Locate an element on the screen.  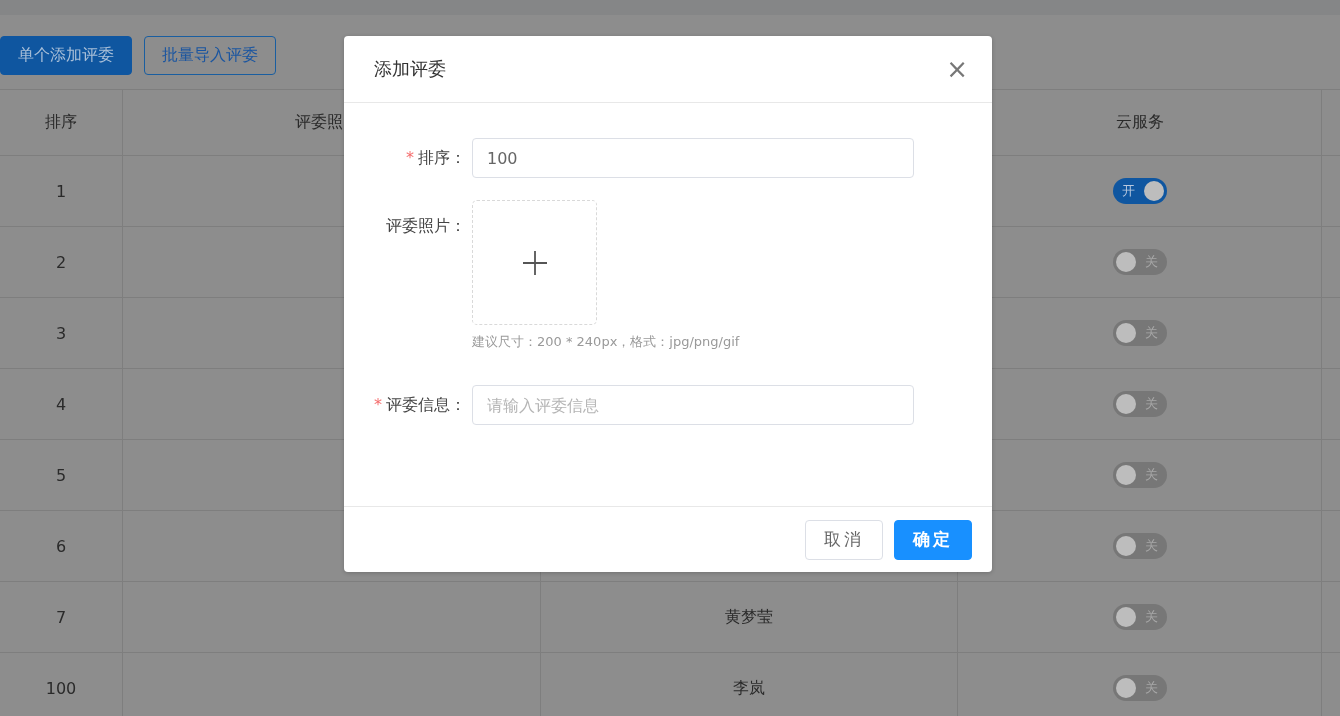
import-judges-button: 批量导入评委 is located at coordinates (210, 55).